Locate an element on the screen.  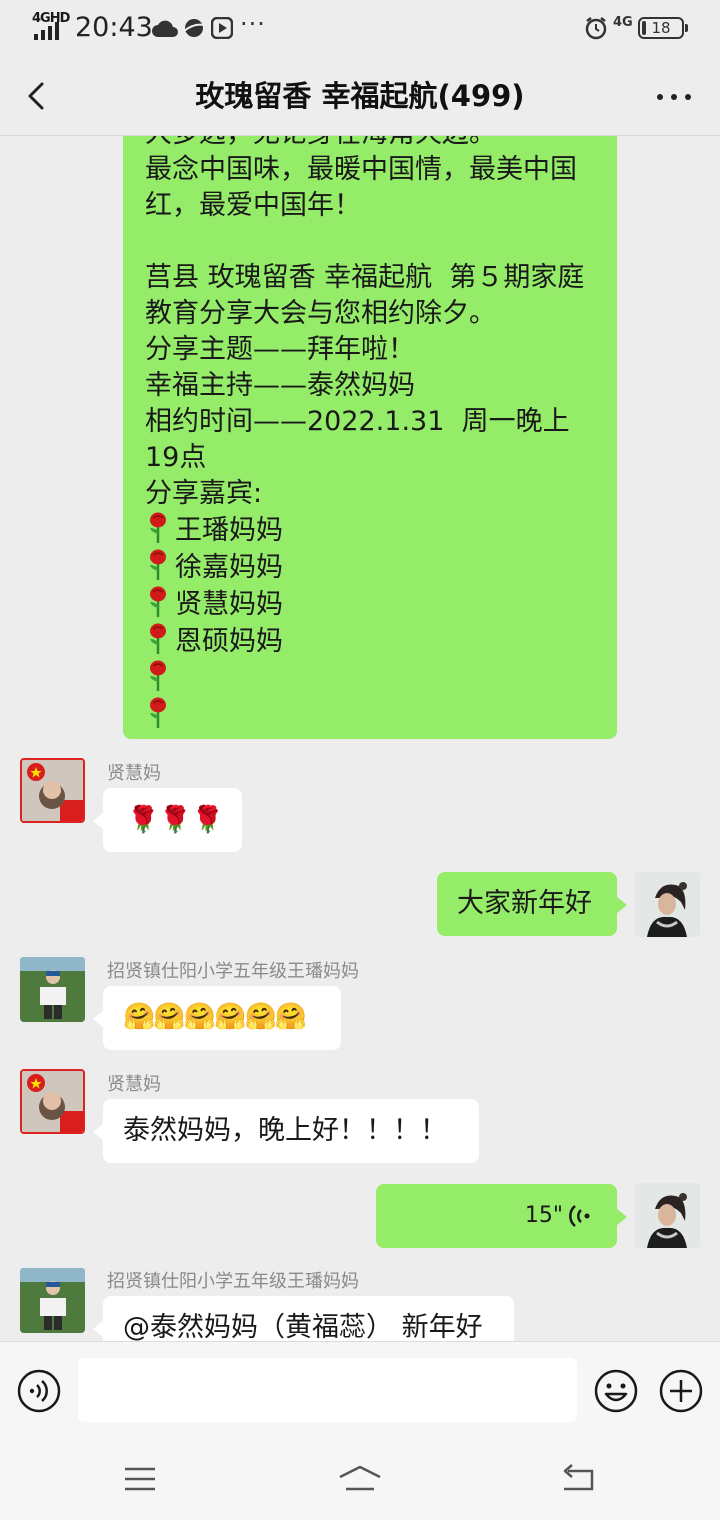
chevron-left-icon is located at coordinates (38, 96).